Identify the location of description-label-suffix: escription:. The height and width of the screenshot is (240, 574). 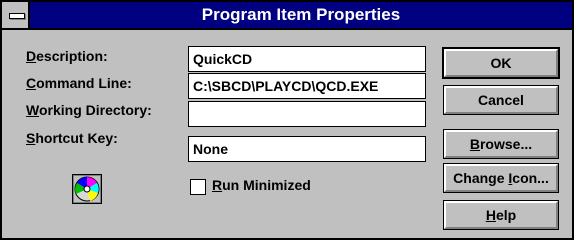
(72, 56).